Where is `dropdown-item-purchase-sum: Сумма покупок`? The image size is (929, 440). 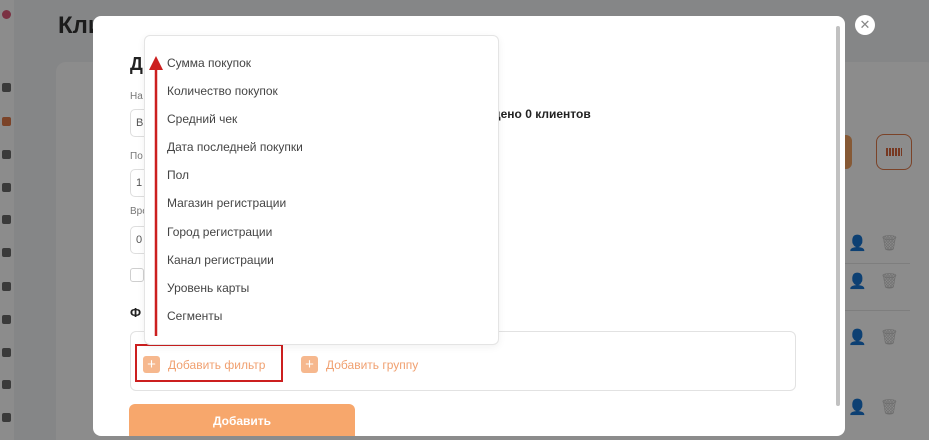 dropdown-item-purchase-sum: Сумма покупок is located at coordinates (209, 63).